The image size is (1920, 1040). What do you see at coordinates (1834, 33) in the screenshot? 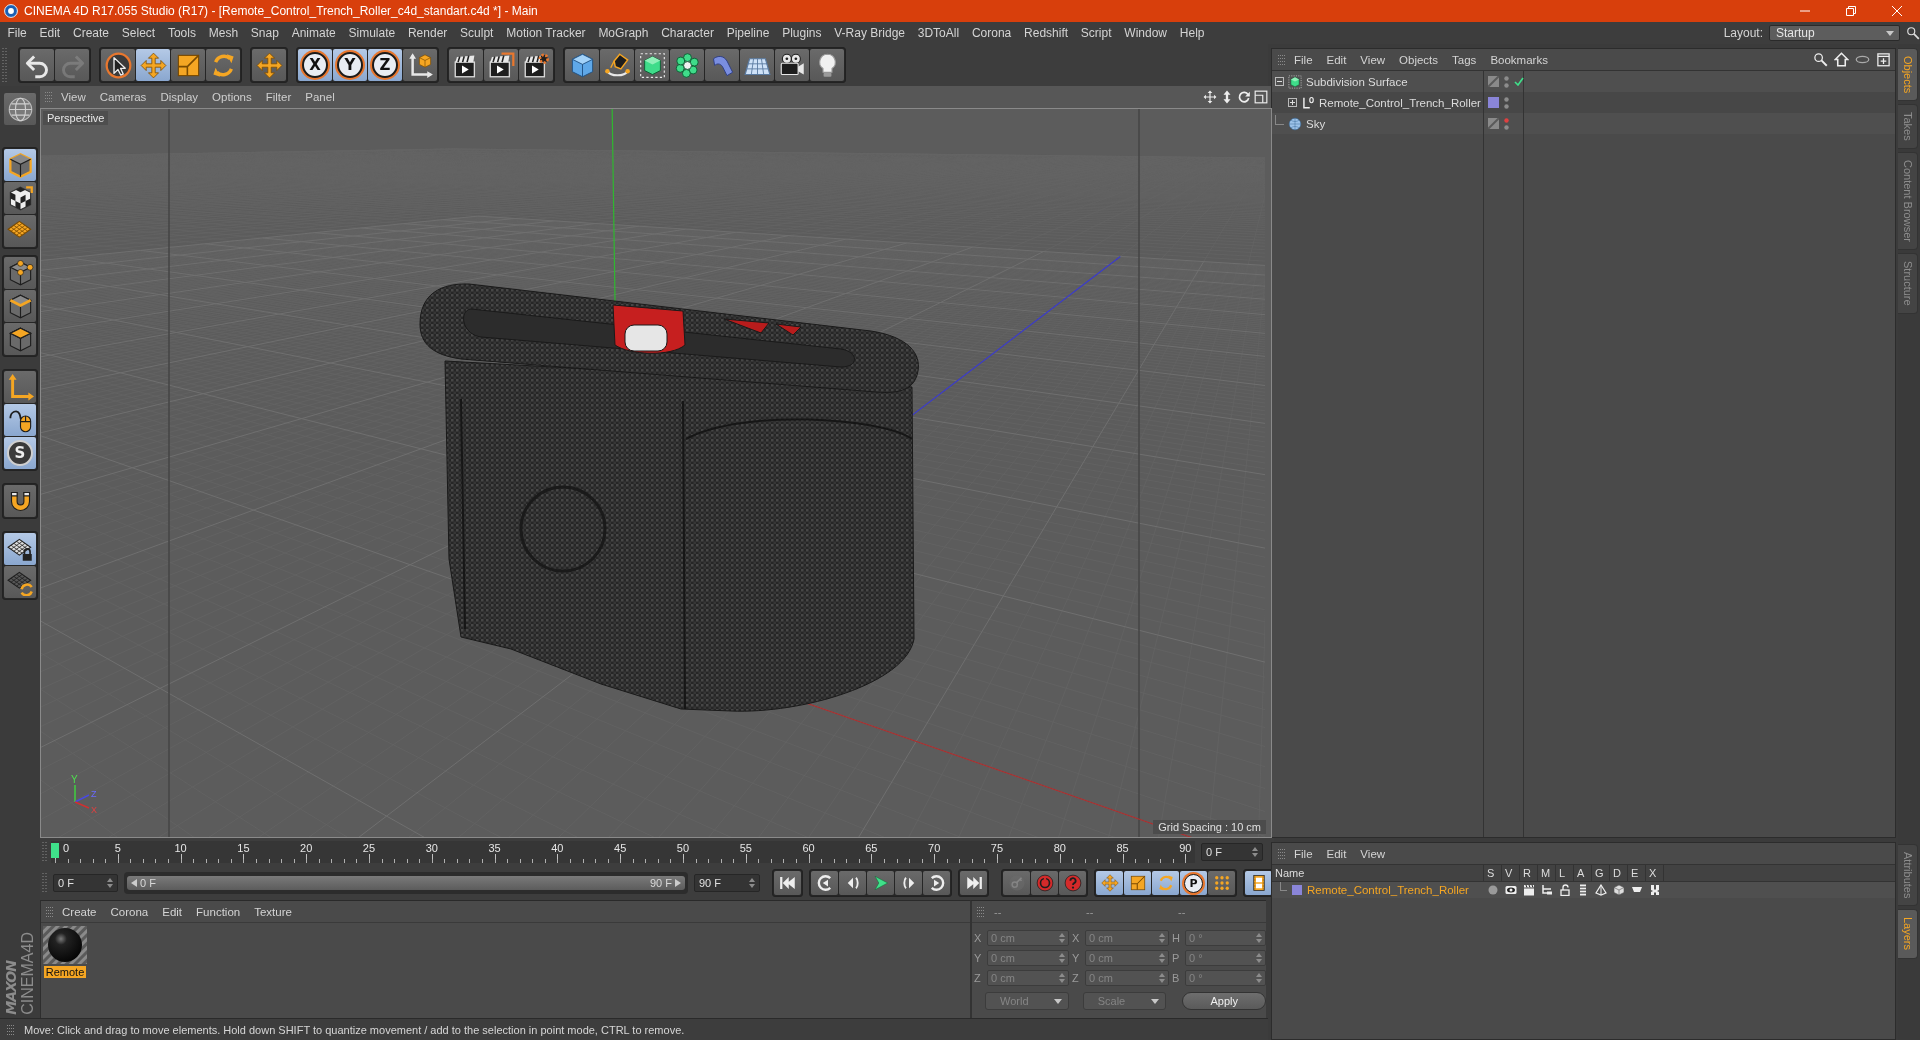
I see `layout-dropdown: Startup` at bounding box center [1834, 33].